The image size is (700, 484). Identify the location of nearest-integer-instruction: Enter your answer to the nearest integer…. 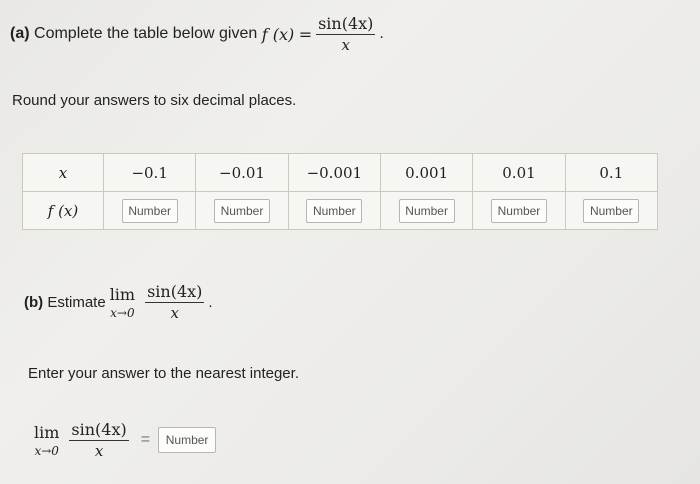
(163, 373).